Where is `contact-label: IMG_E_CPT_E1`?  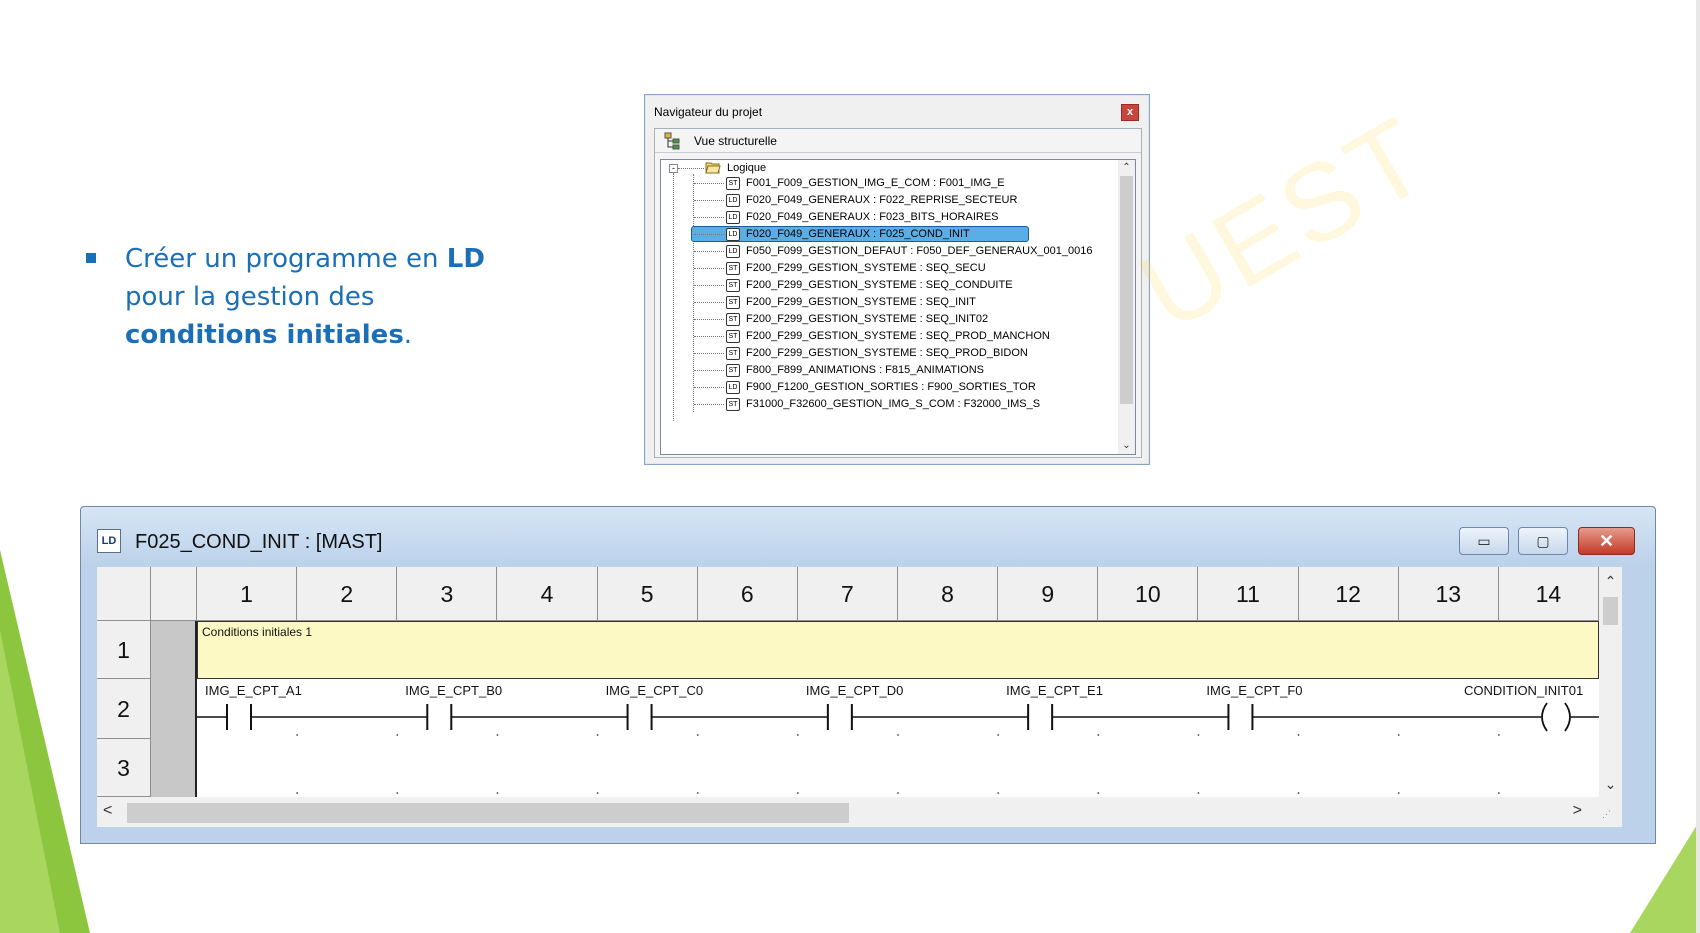
contact-label: IMG_E_CPT_E1 is located at coordinates (1054, 690).